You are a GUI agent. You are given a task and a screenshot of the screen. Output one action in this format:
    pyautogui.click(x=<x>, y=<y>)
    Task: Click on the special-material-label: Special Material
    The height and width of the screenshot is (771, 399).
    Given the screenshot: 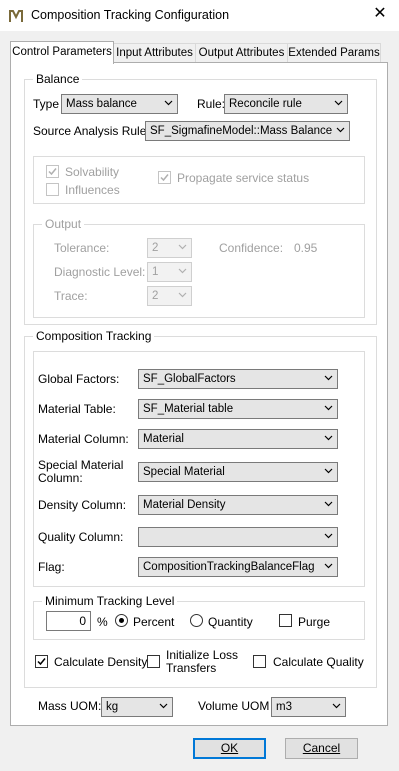 What is the action you would take?
    pyautogui.click(x=81, y=465)
    